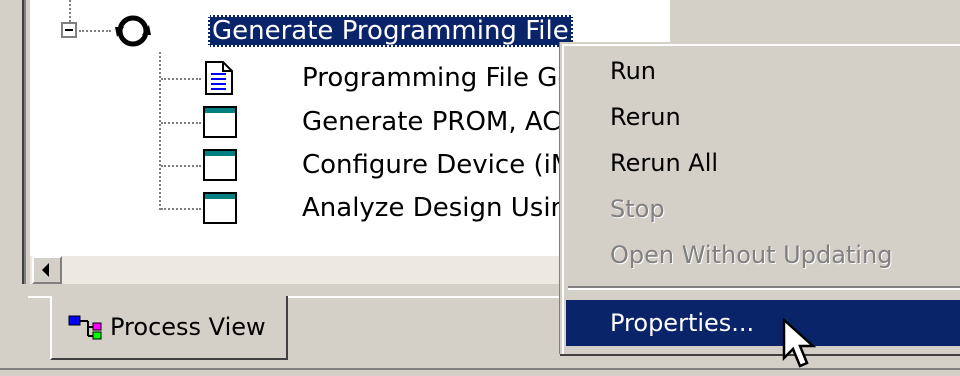 The image size is (960, 376). I want to click on menu-item-stop: Stop, so click(763, 209).